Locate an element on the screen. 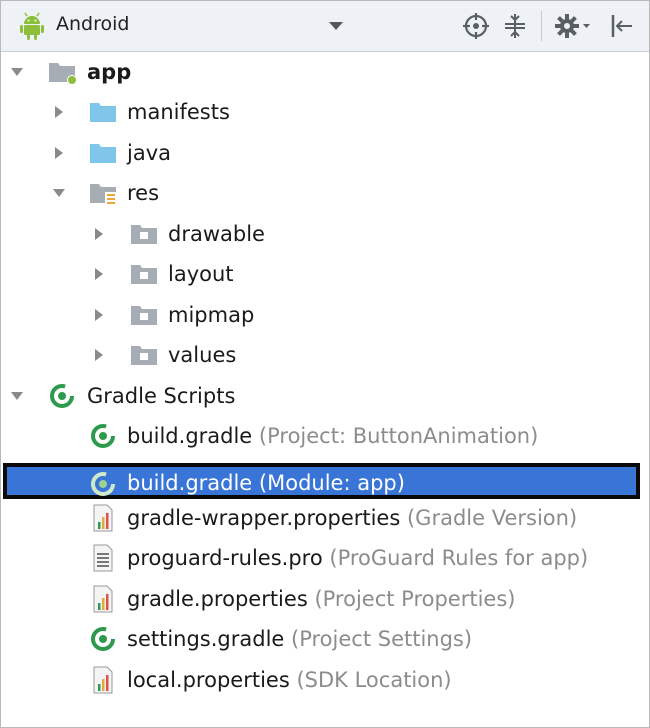  tree-item-mipmap: mipmap is located at coordinates (325, 315).